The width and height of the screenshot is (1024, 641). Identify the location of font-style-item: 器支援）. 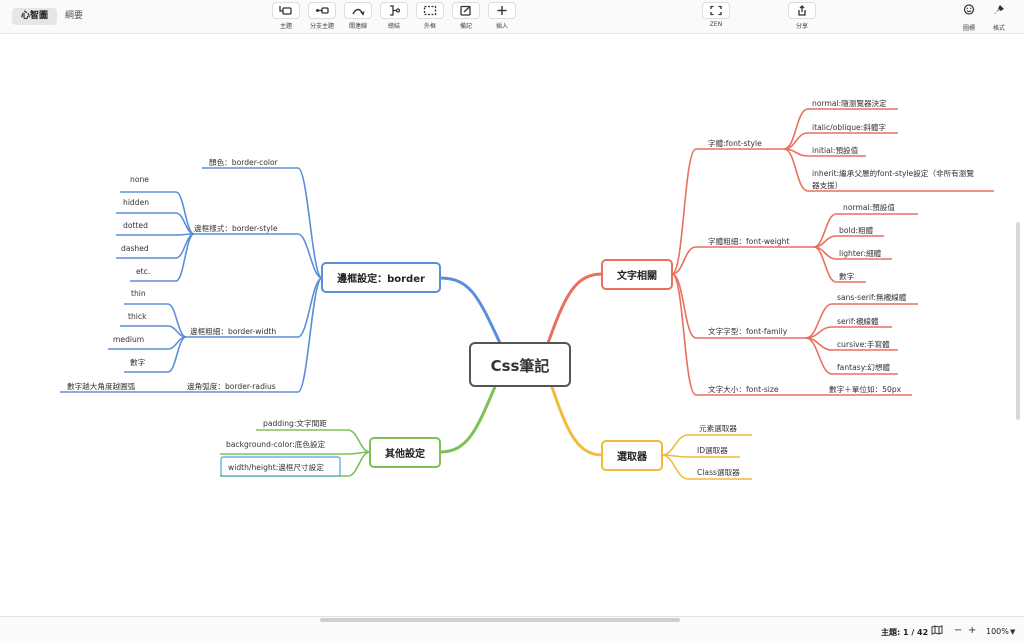
(827, 185).